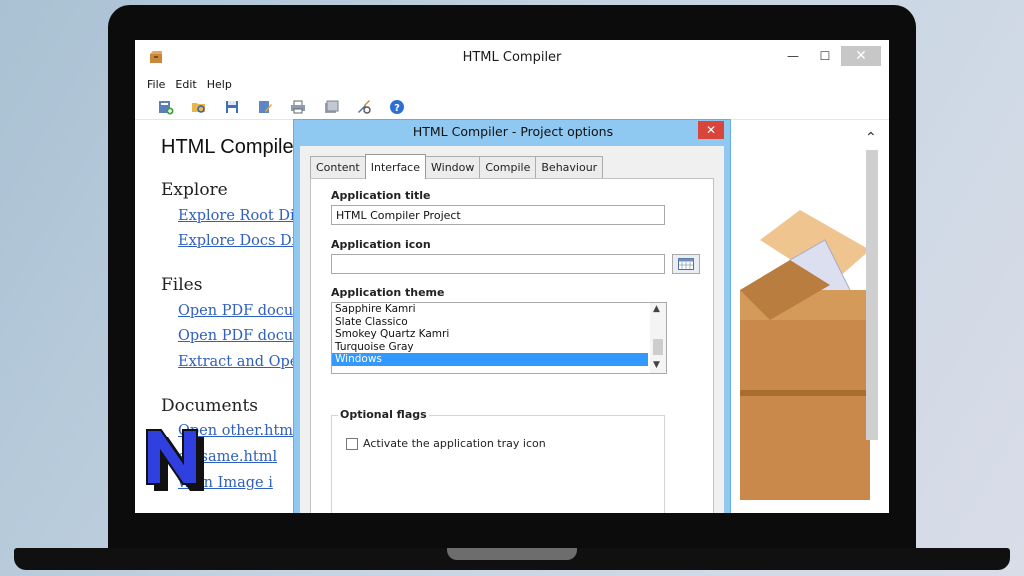 The image size is (1024, 576). What do you see at coordinates (454, 443) in the screenshot?
I see `tray-icon-label: Activate the application tray icon` at bounding box center [454, 443].